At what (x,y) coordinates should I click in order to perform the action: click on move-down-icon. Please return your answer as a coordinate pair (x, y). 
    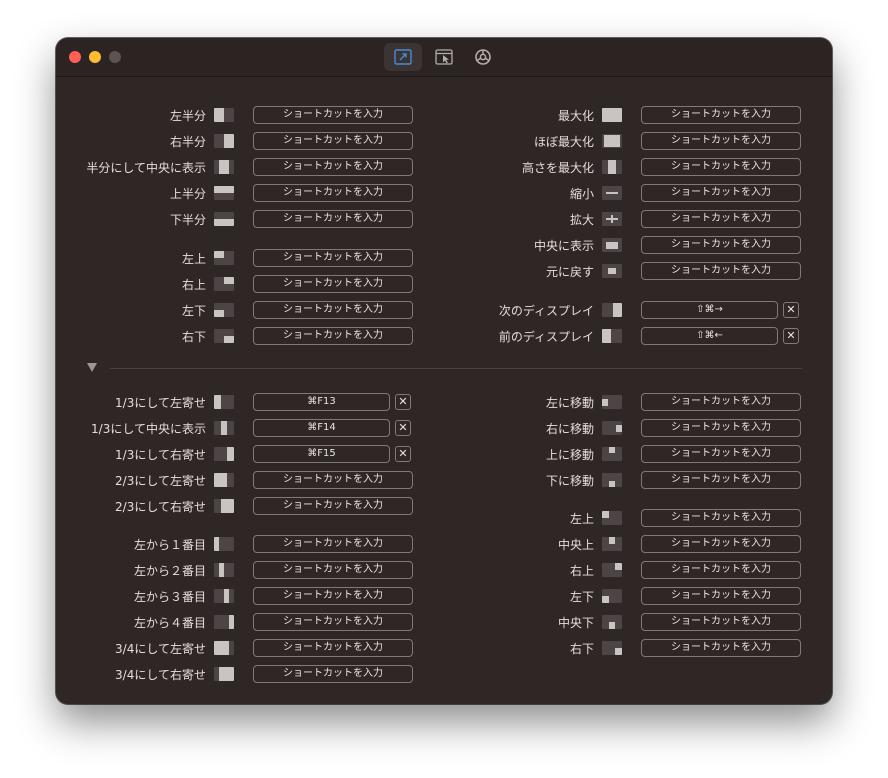
    Looking at the image, I should click on (612, 480).